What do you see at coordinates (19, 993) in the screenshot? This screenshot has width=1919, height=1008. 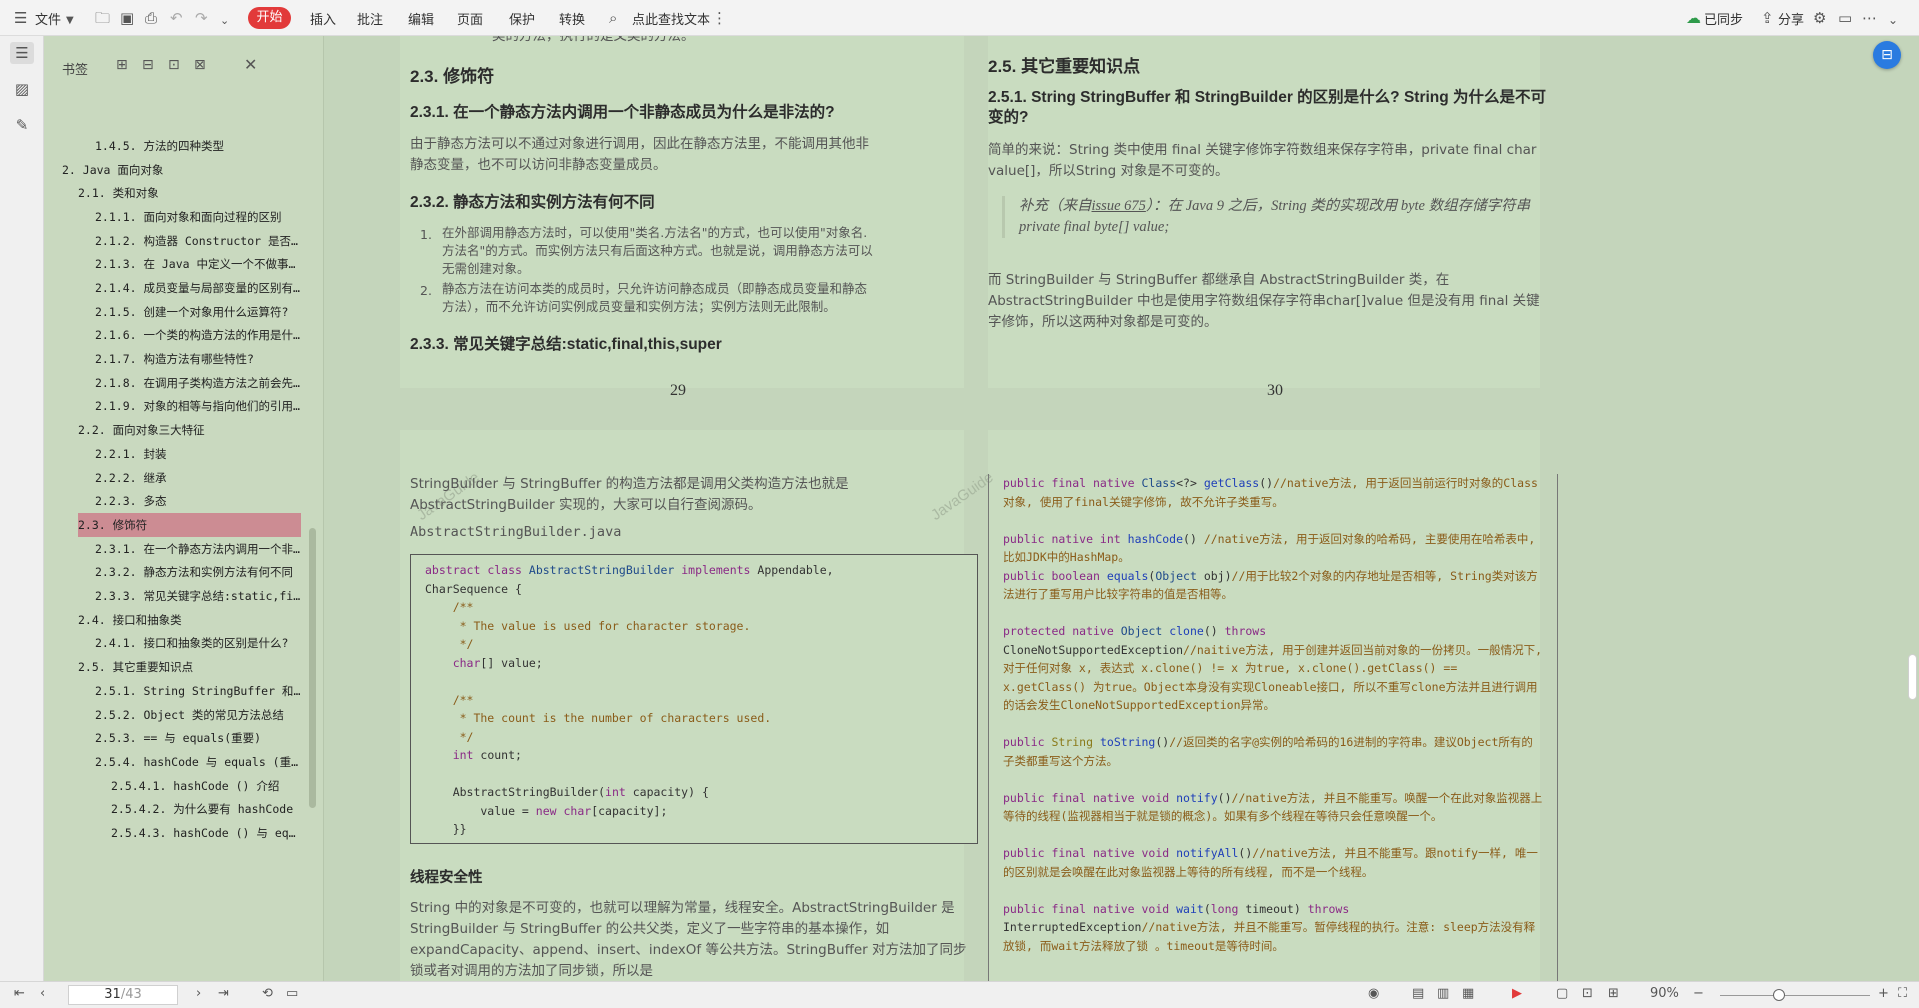 I see `first-page-icon: ⇤` at bounding box center [19, 993].